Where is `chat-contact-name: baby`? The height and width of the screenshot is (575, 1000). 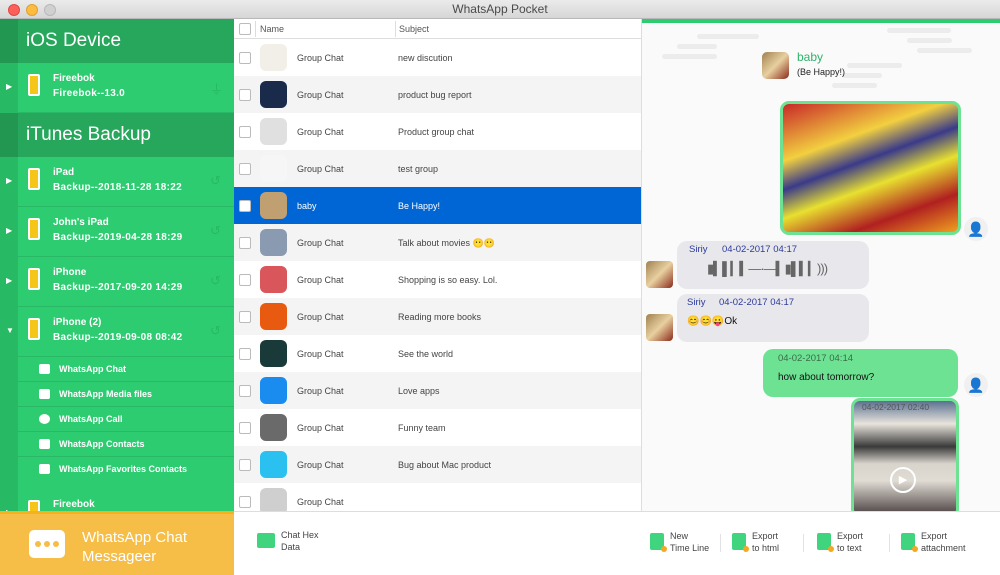
chat-contact-name: baby is located at coordinates (810, 57).